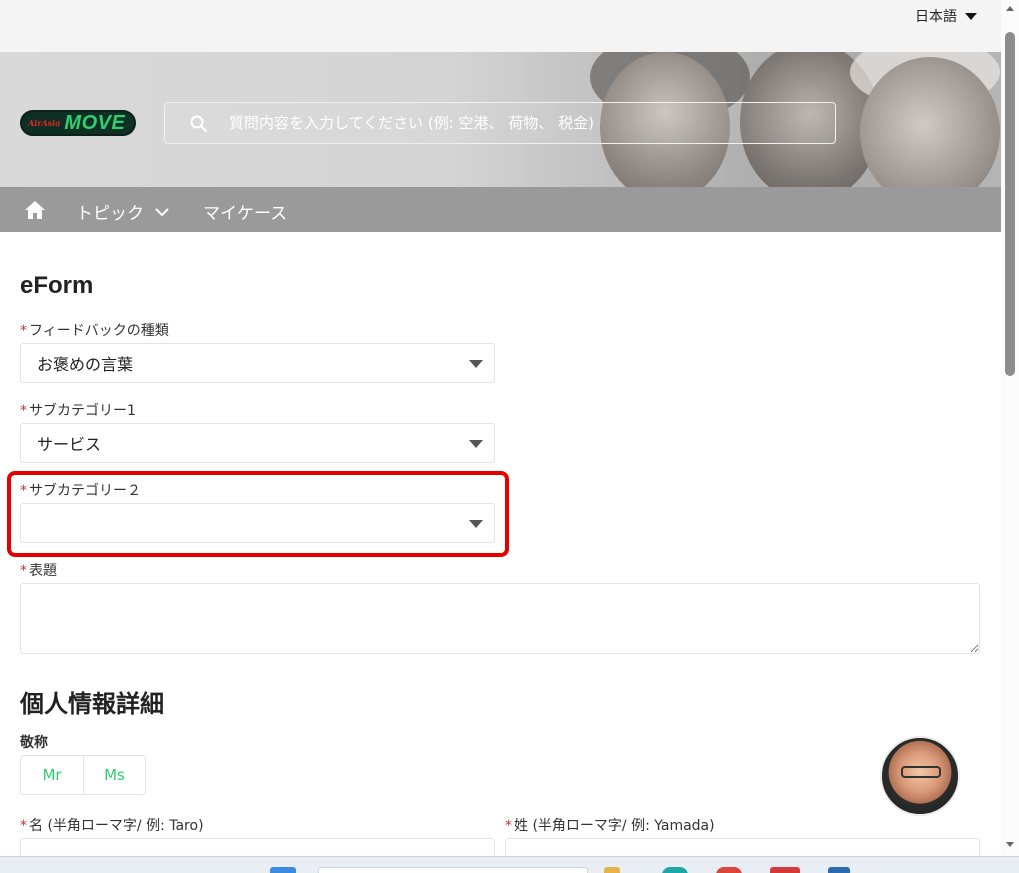 The width and height of the screenshot is (1019, 873). What do you see at coordinates (612, 870) in the screenshot?
I see `folder-icon` at bounding box center [612, 870].